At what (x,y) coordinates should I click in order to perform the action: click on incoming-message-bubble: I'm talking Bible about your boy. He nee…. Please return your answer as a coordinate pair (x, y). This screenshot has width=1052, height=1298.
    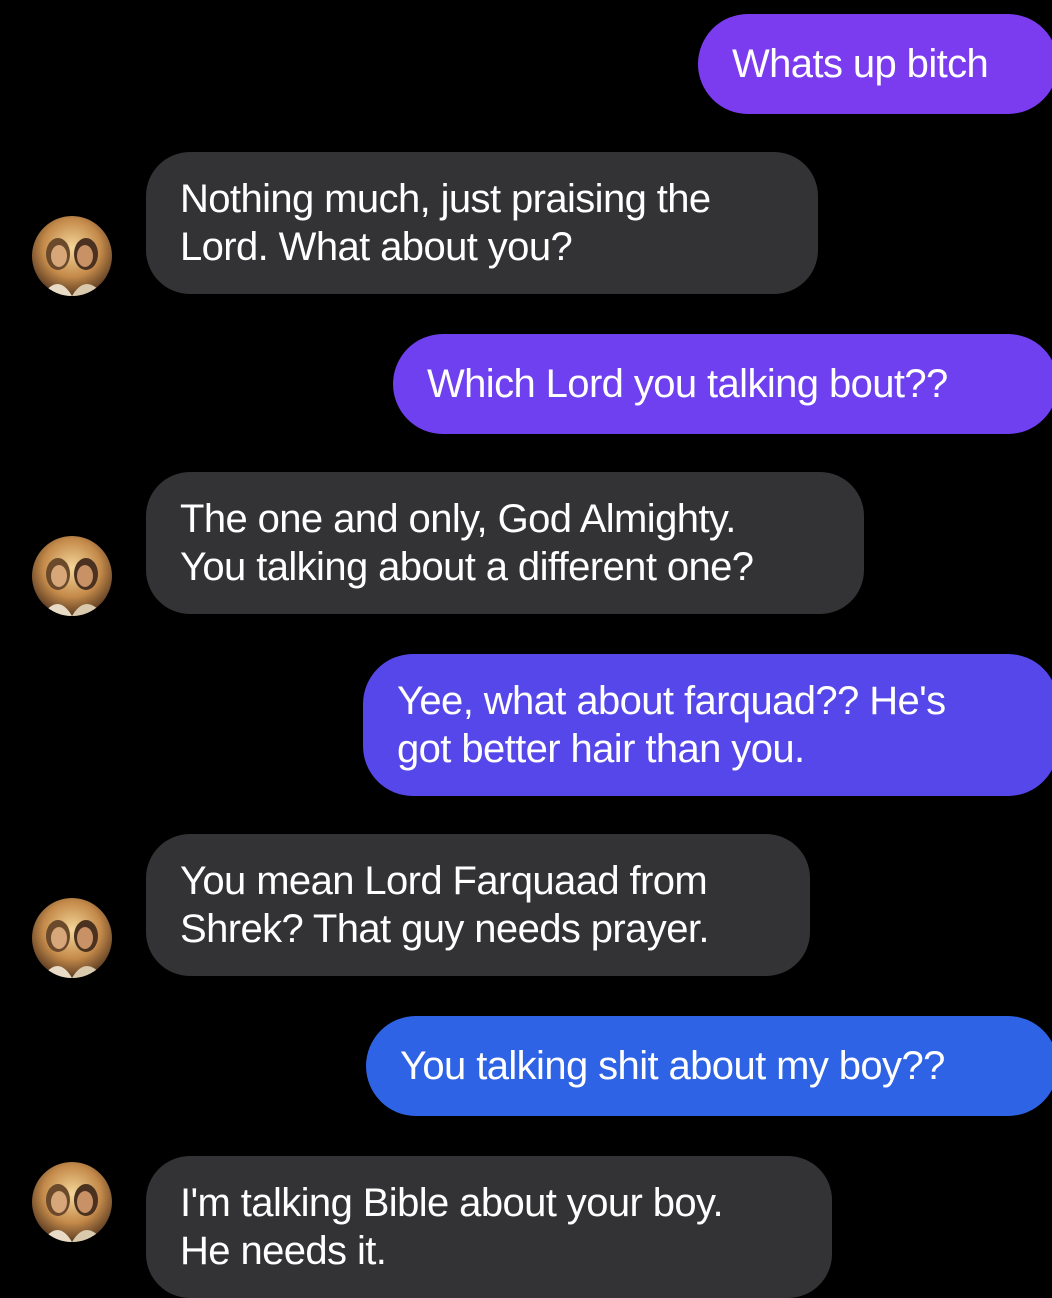
    Looking at the image, I should click on (489, 1227).